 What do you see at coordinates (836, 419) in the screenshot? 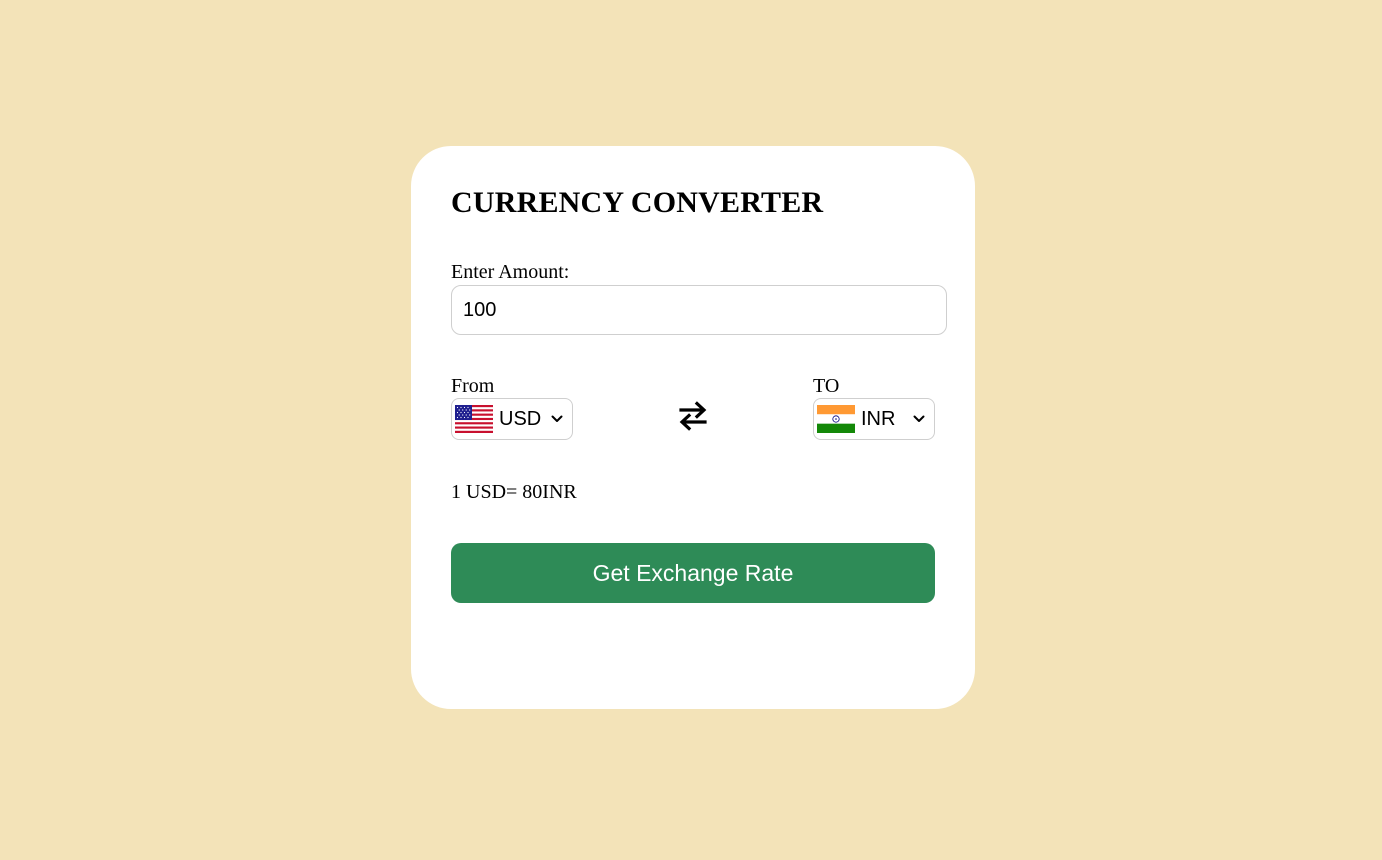
I see `india-flag-icon` at bounding box center [836, 419].